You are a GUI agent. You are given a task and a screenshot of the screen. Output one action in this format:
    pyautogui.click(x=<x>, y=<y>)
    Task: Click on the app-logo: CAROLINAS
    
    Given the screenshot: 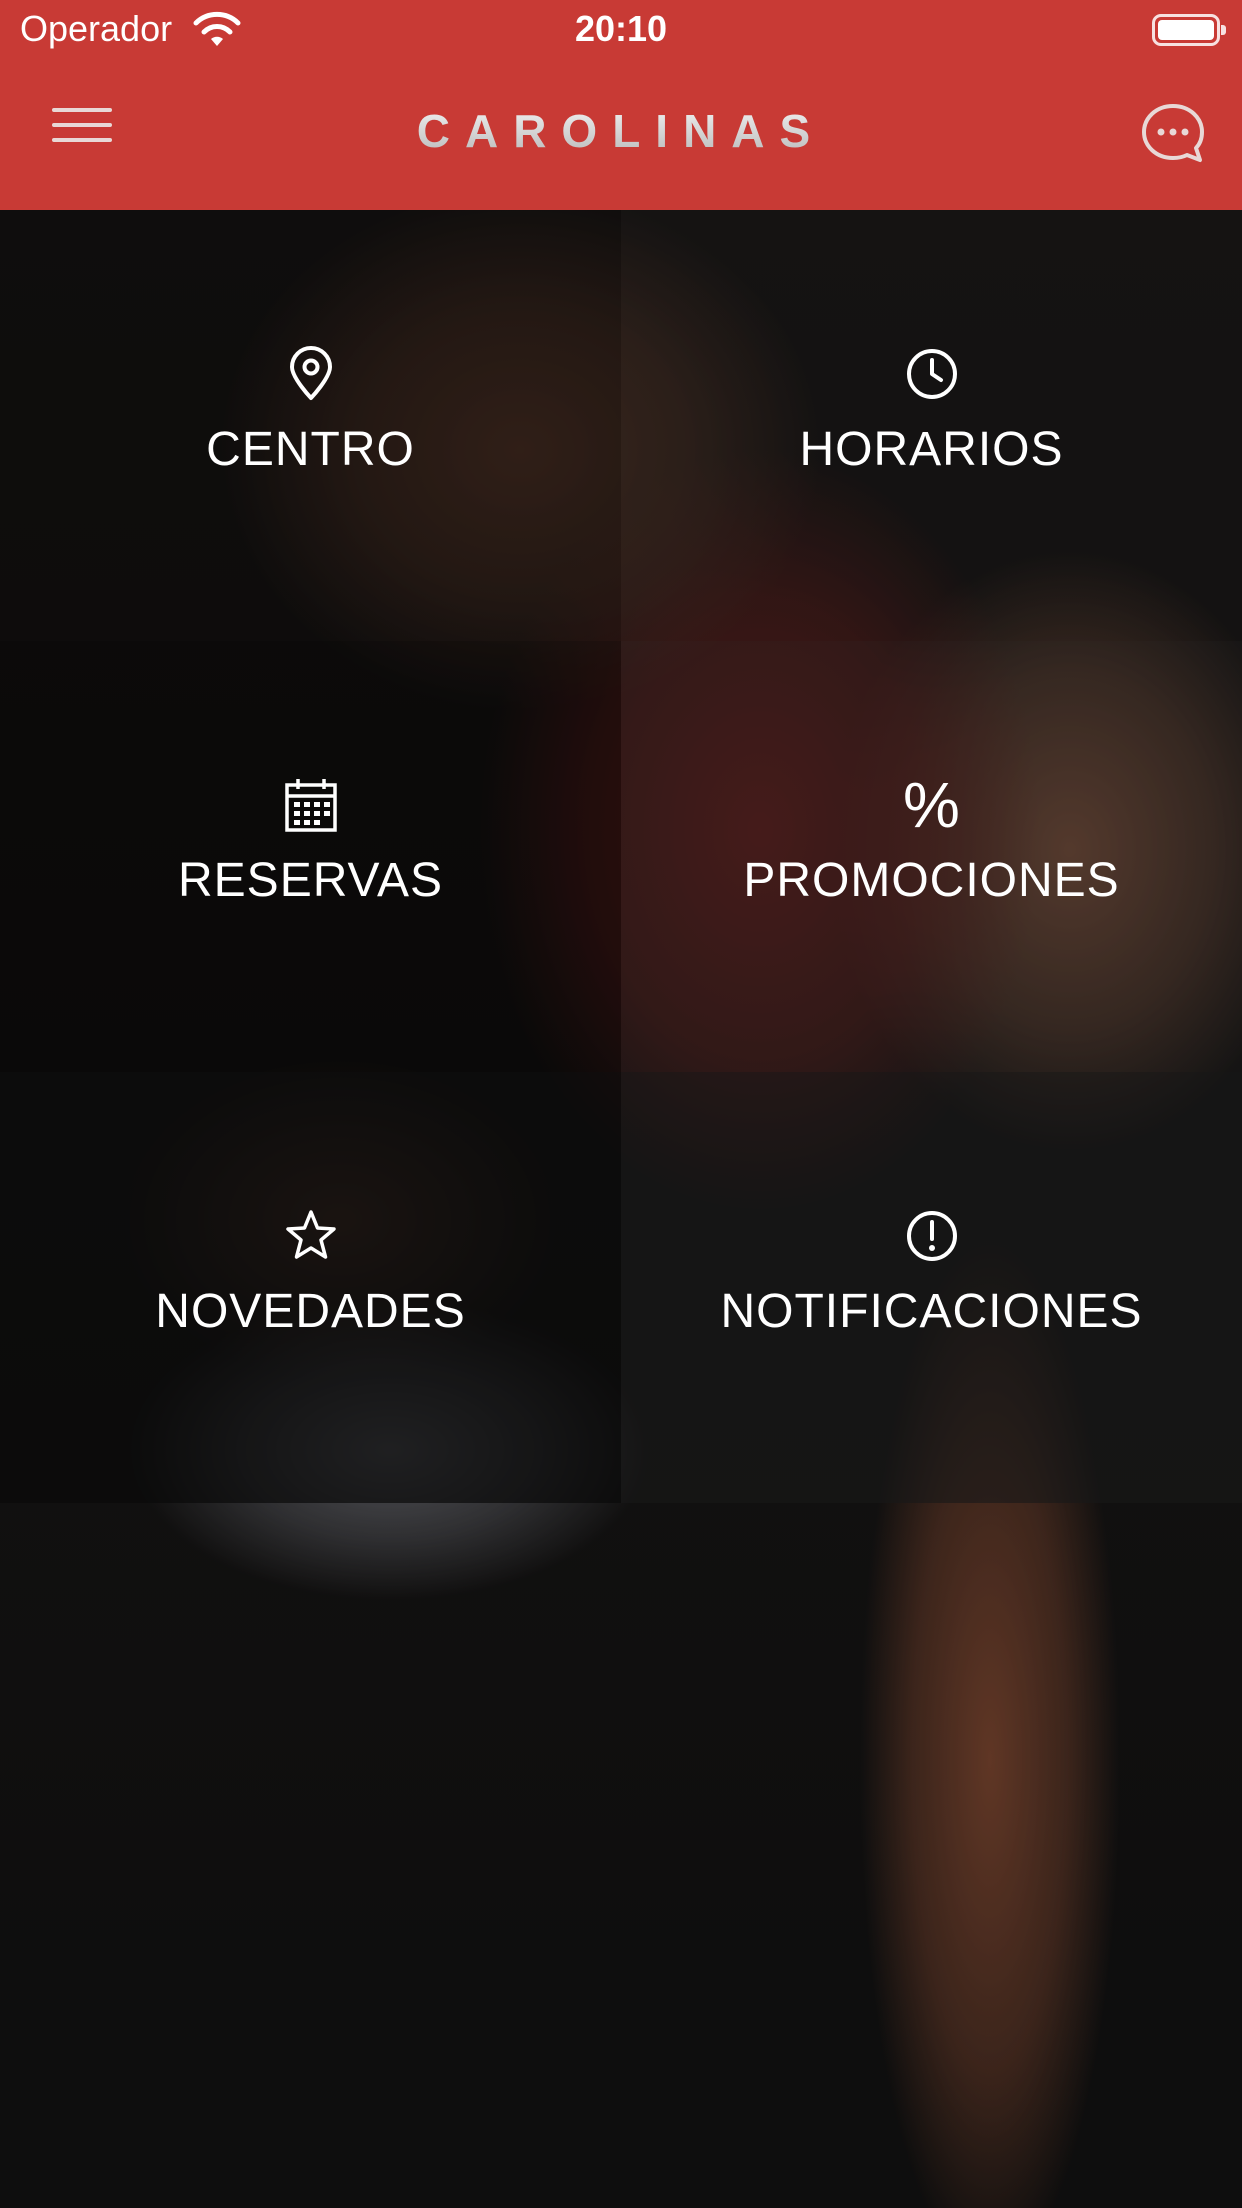 What is the action you would take?
    pyautogui.click(x=621, y=131)
    